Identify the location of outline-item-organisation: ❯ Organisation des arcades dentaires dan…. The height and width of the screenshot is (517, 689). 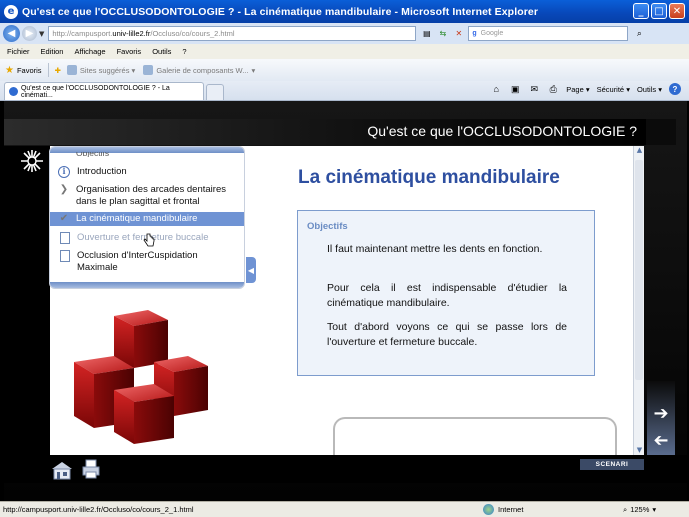
(147, 195).